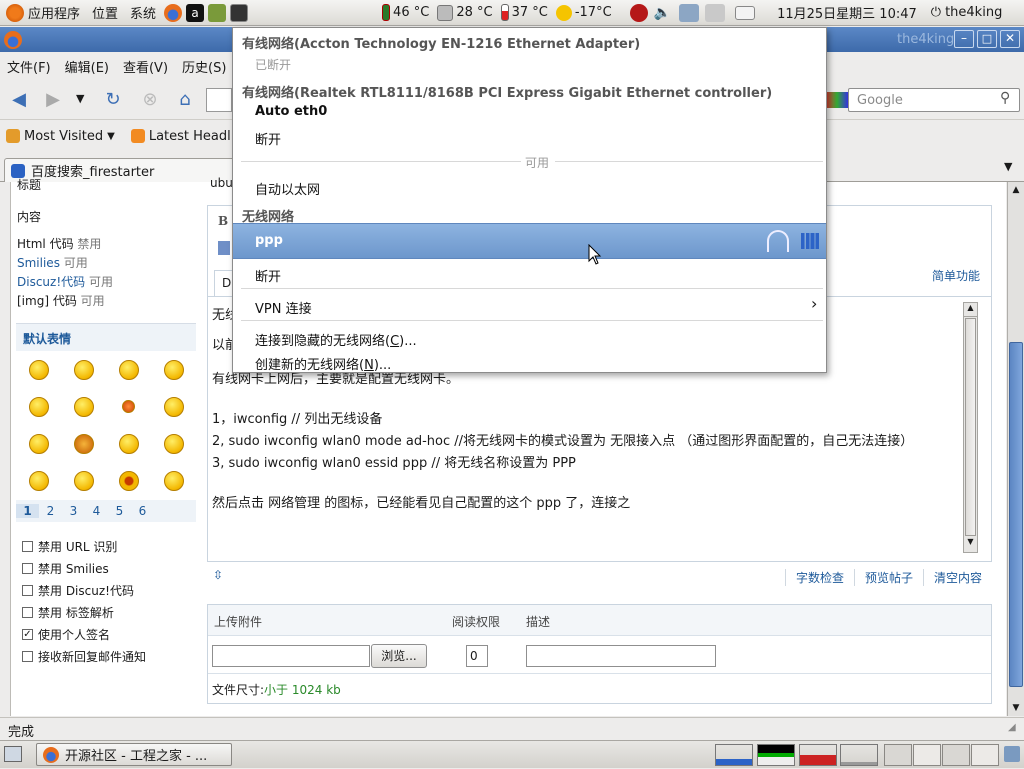 The width and height of the screenshot is (1024, 769). Describe the element at coordinates (173, 12) in the screenshot. I see `firefox-launcher-icon` at that location.